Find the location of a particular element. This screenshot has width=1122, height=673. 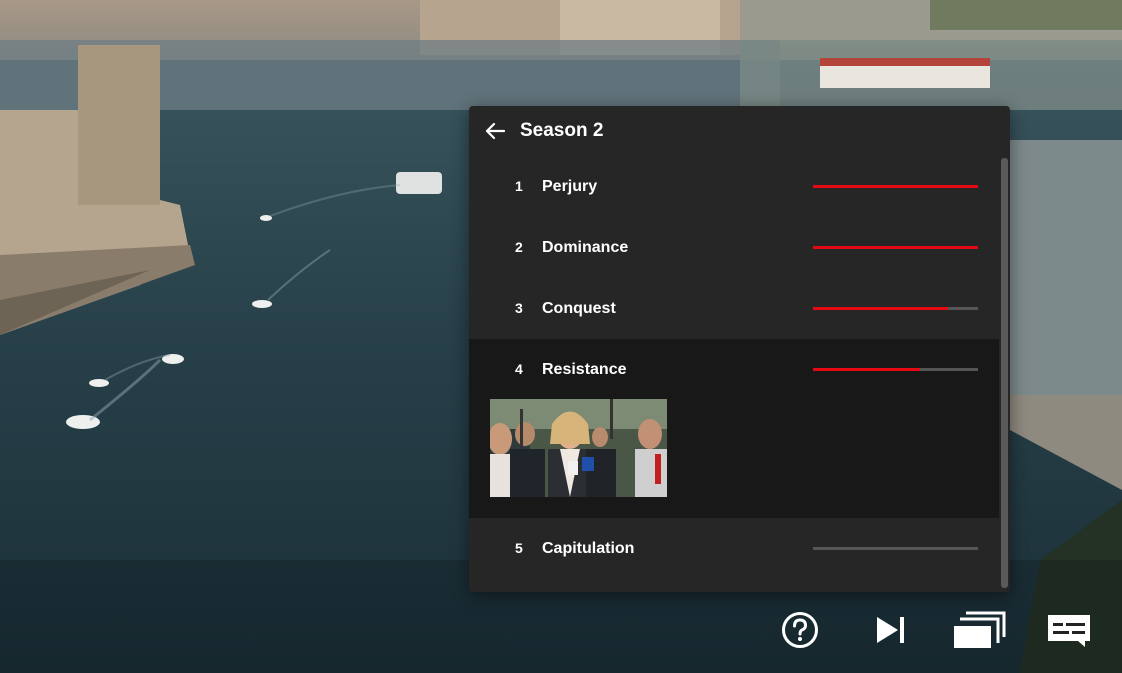

next-episode-icon is located at coordinates (890, 630).